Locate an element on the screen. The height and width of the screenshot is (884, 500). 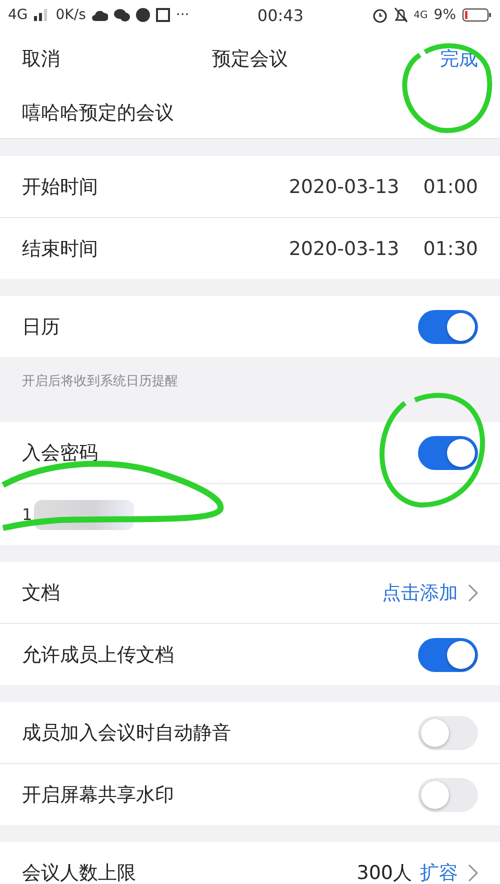
action-link: 点击添加 is located at coordinates (420, 593).